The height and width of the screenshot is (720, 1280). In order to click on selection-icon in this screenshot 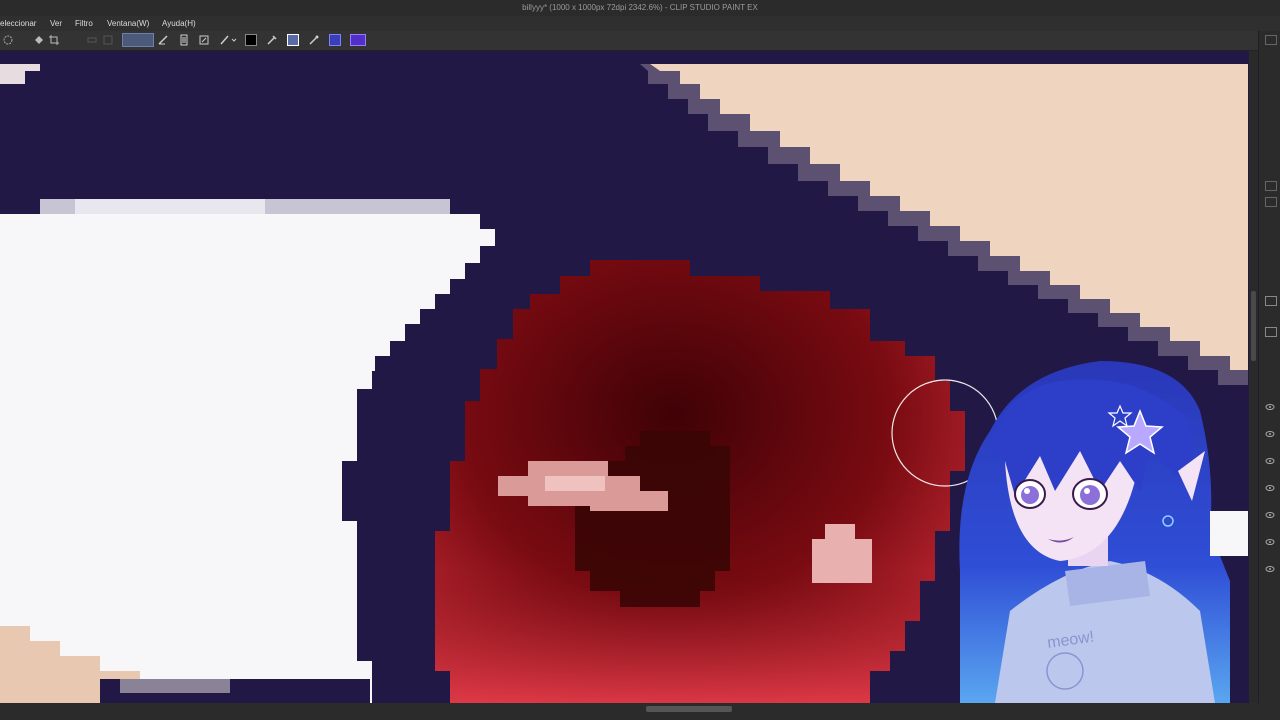, I will do `click(314, 40)`.